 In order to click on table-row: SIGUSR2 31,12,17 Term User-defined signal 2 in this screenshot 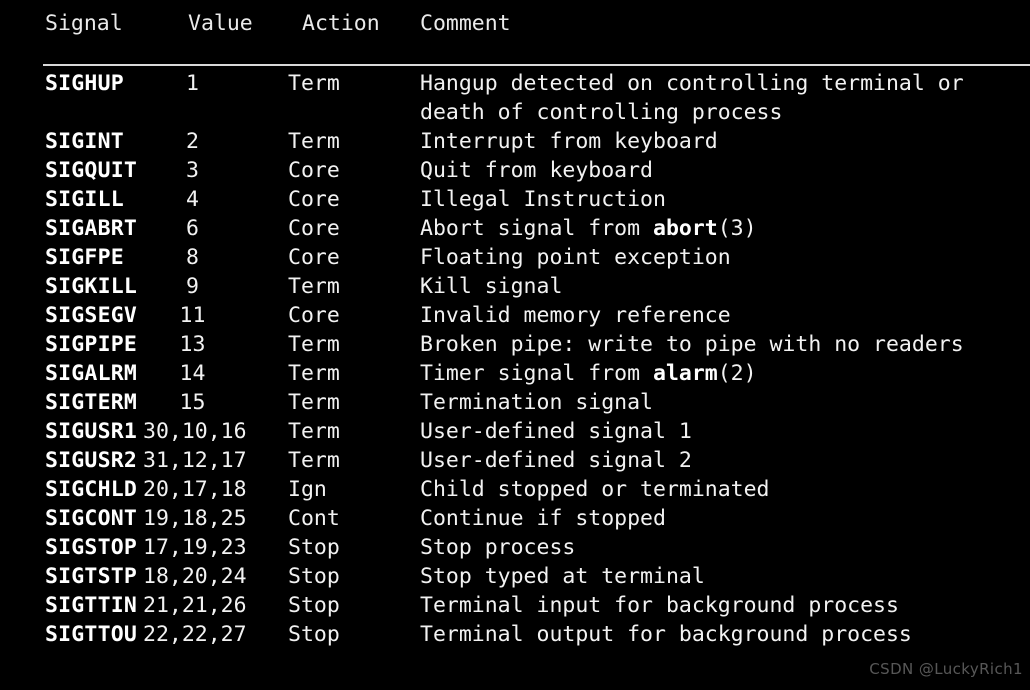, I will do `click(515, 460)`.